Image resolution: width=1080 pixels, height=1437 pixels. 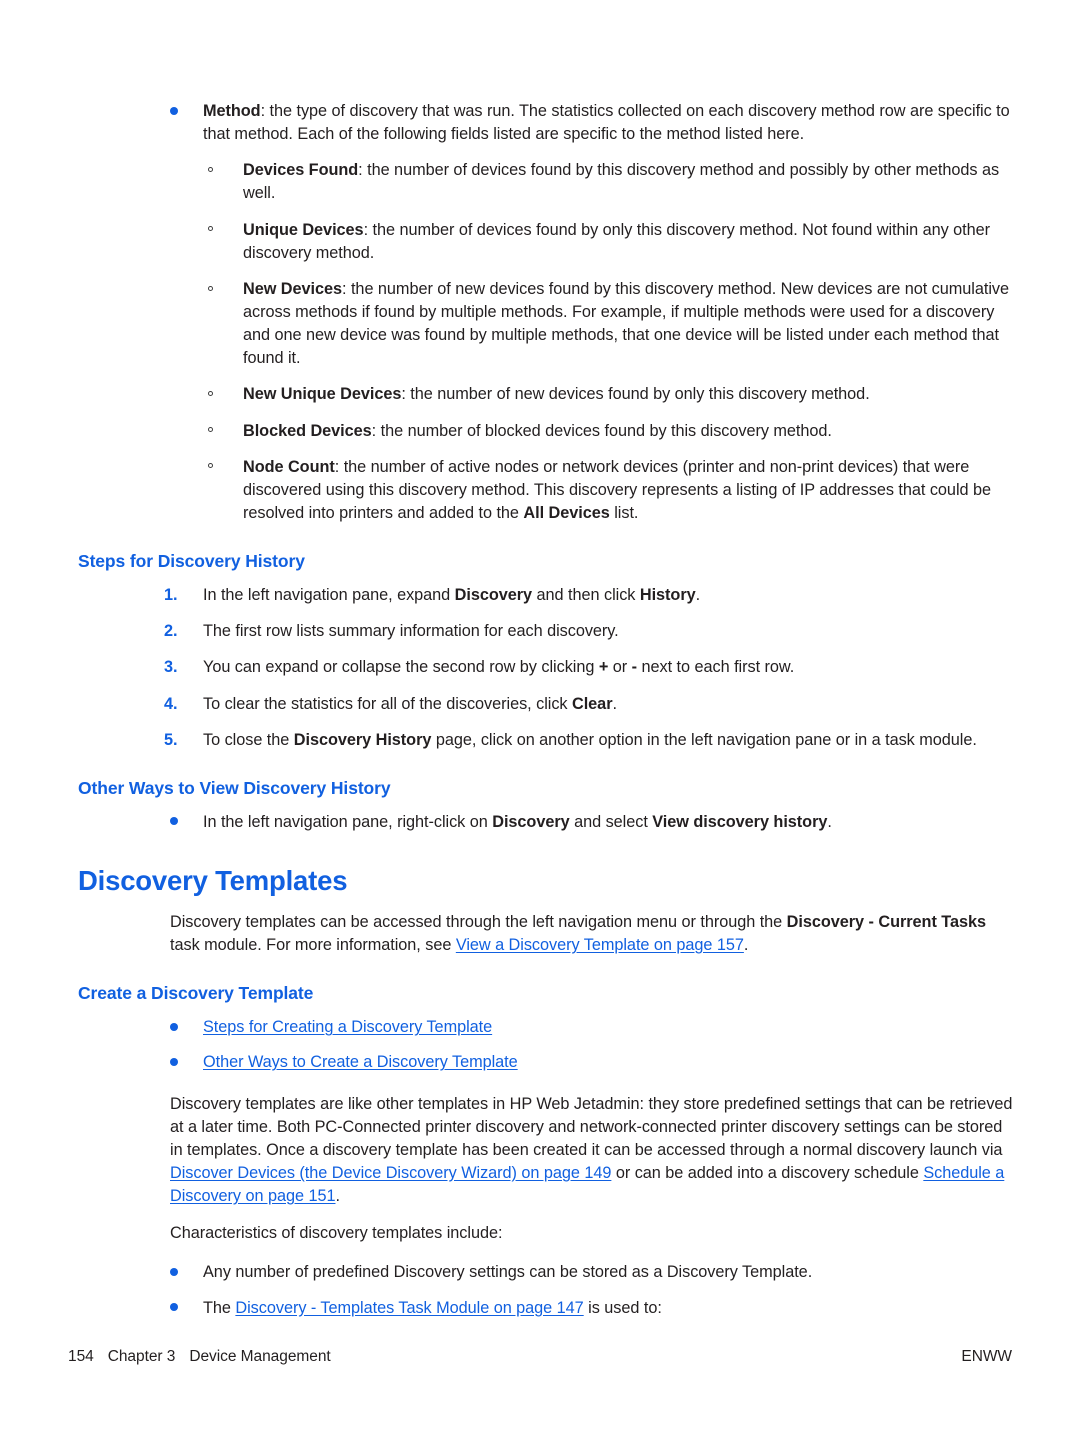 What do you see at coordinates (624, 512) in the screenshot?
I see `text-node-count-part2: list.` at bounding box center [624, 512].